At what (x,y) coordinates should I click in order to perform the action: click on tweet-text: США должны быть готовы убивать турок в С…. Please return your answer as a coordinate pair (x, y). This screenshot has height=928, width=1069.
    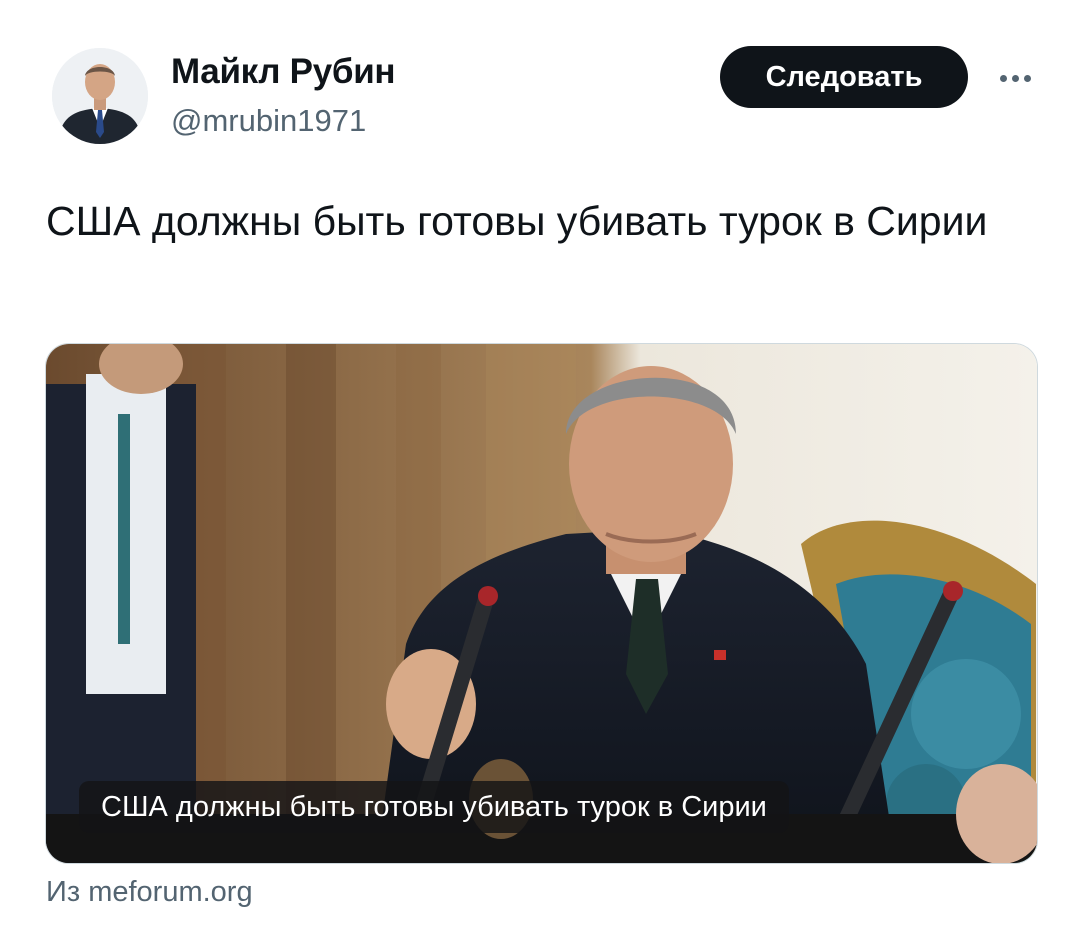
    Looking at the image, I should click on (517, 221).